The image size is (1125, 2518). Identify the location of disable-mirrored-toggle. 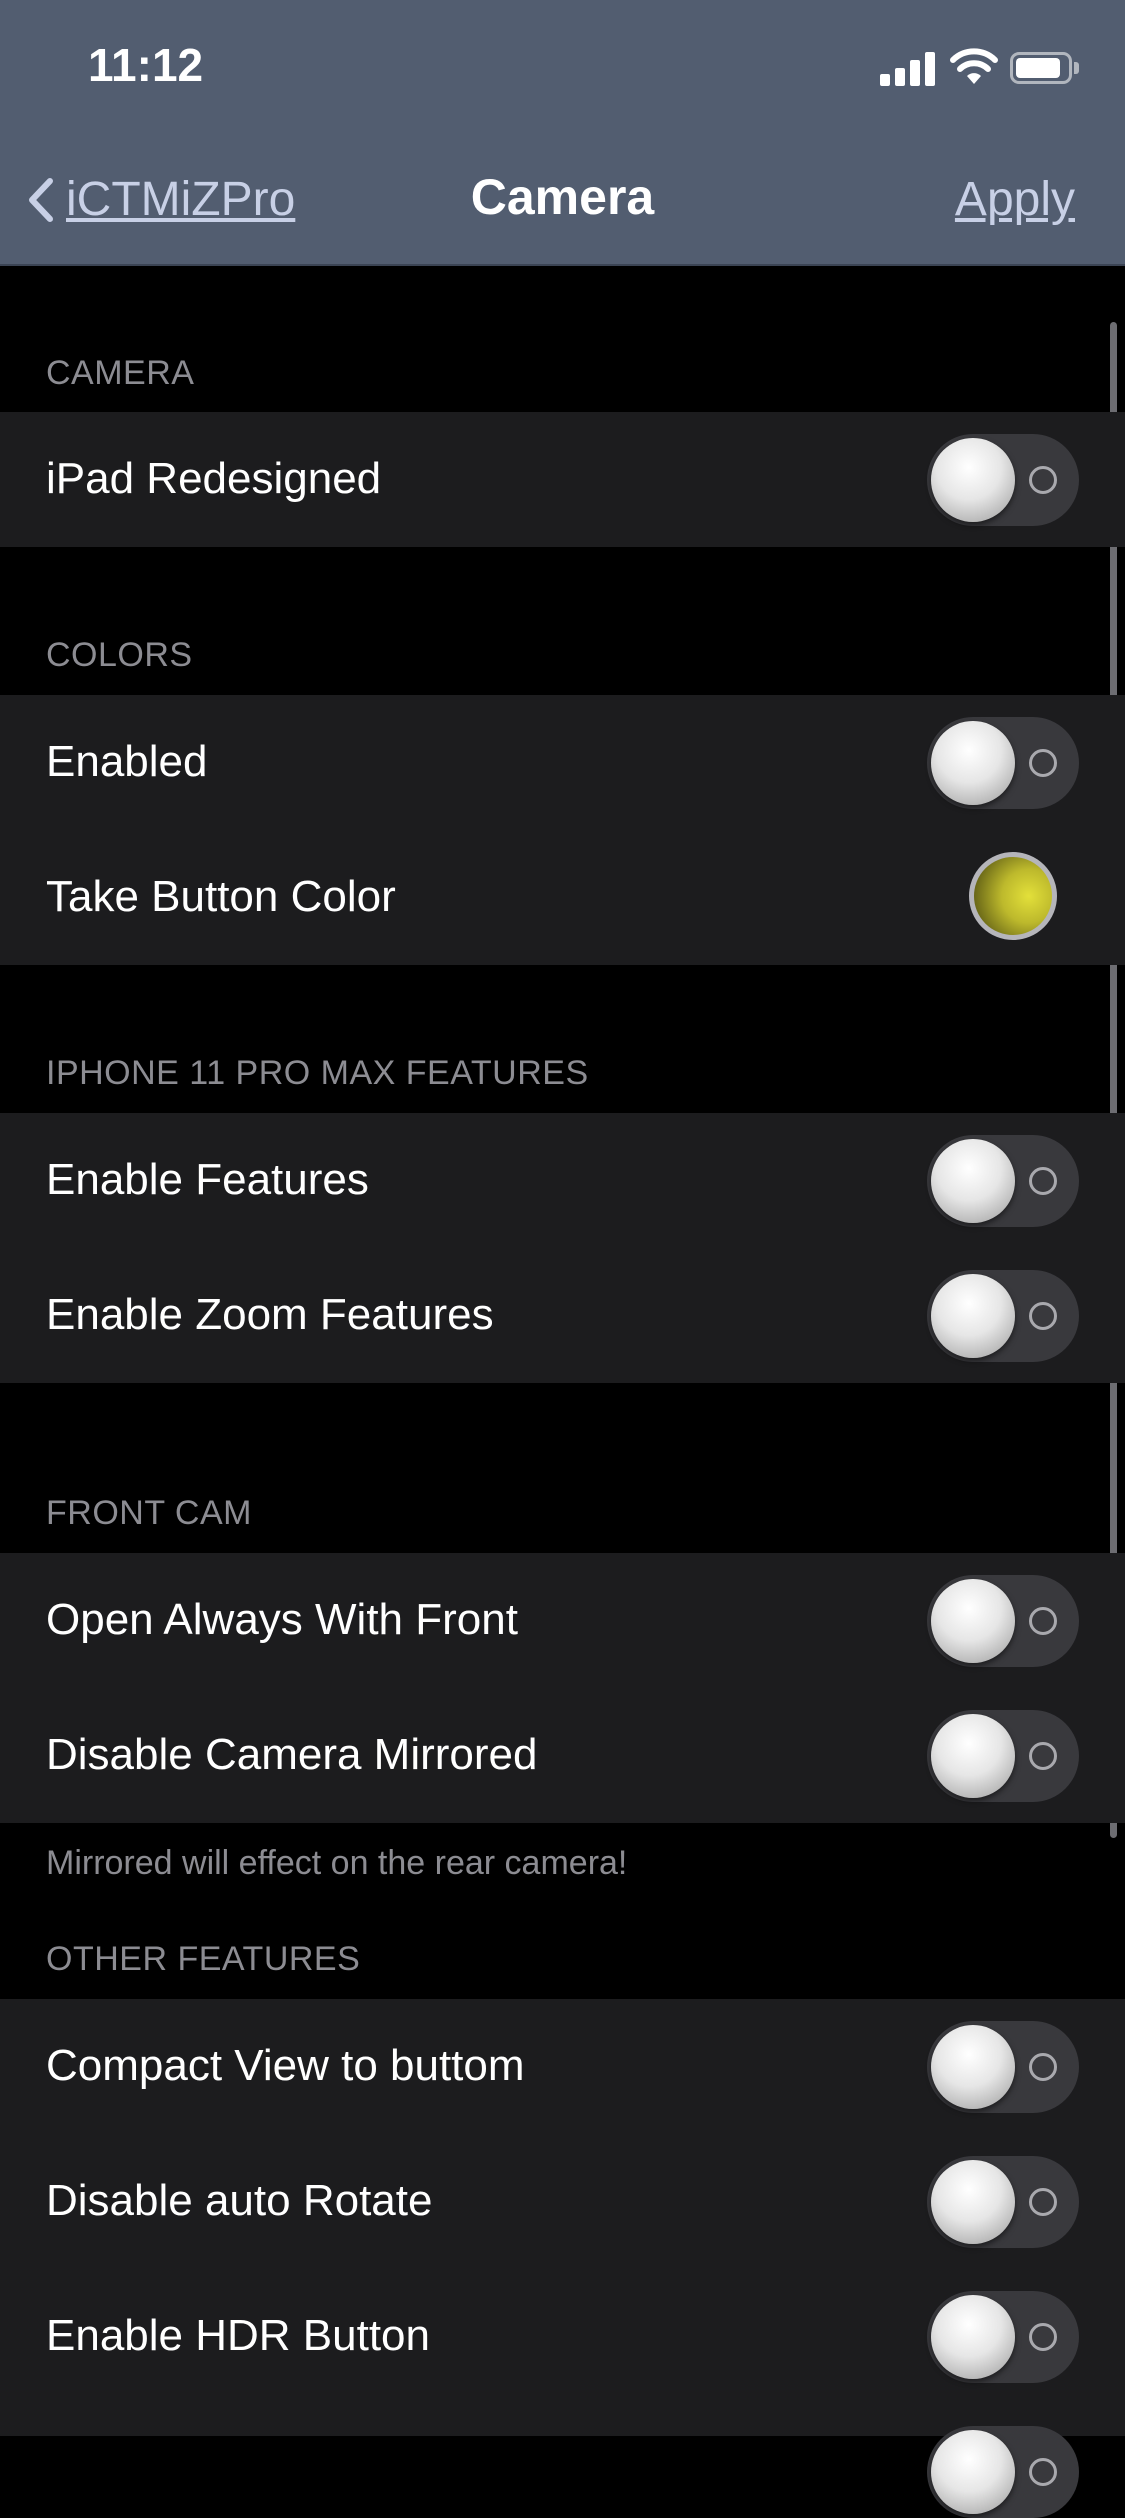
(1003, 1756).